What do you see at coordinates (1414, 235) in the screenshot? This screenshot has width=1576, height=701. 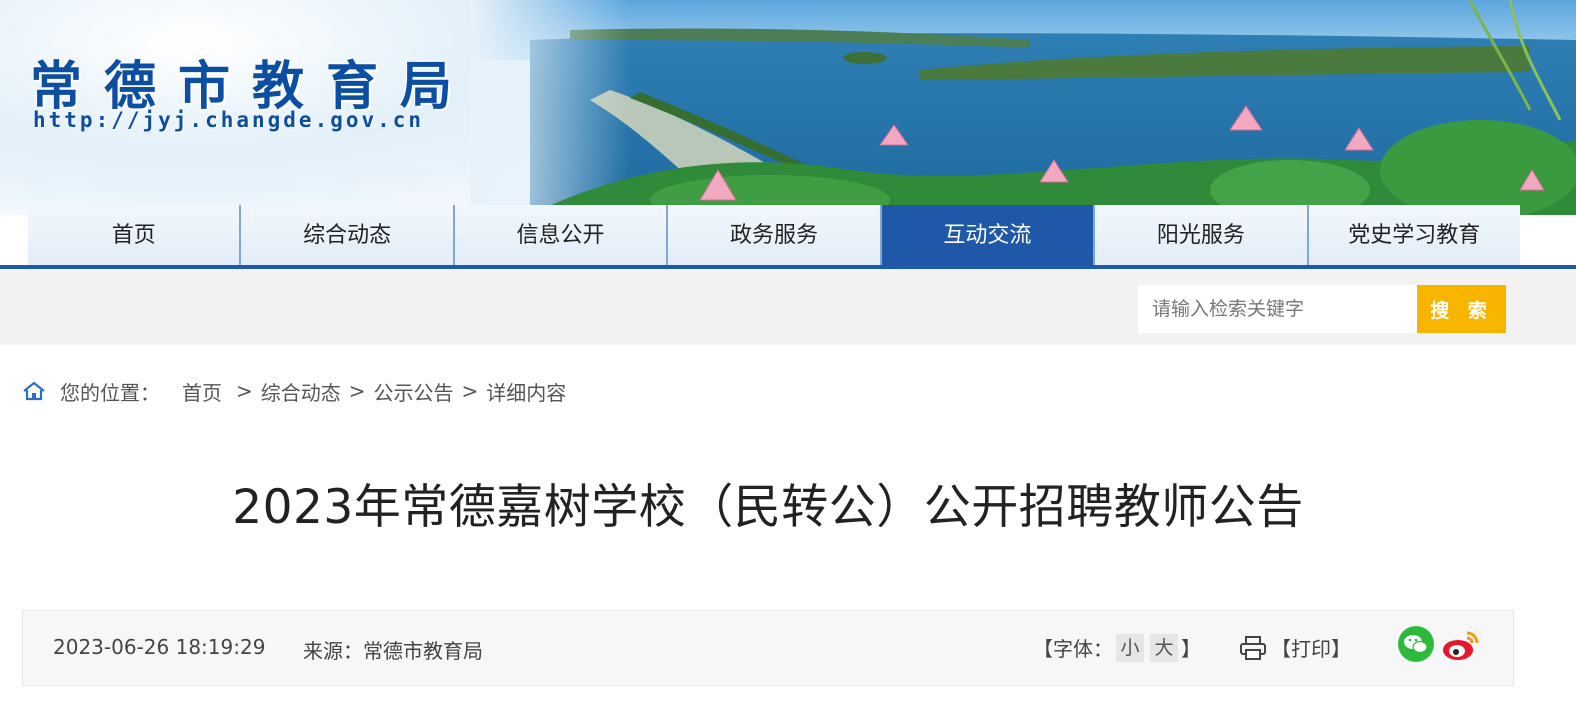 I see `nav-item-party-history: 党史学习教育` at bounding box center [1414, 235].